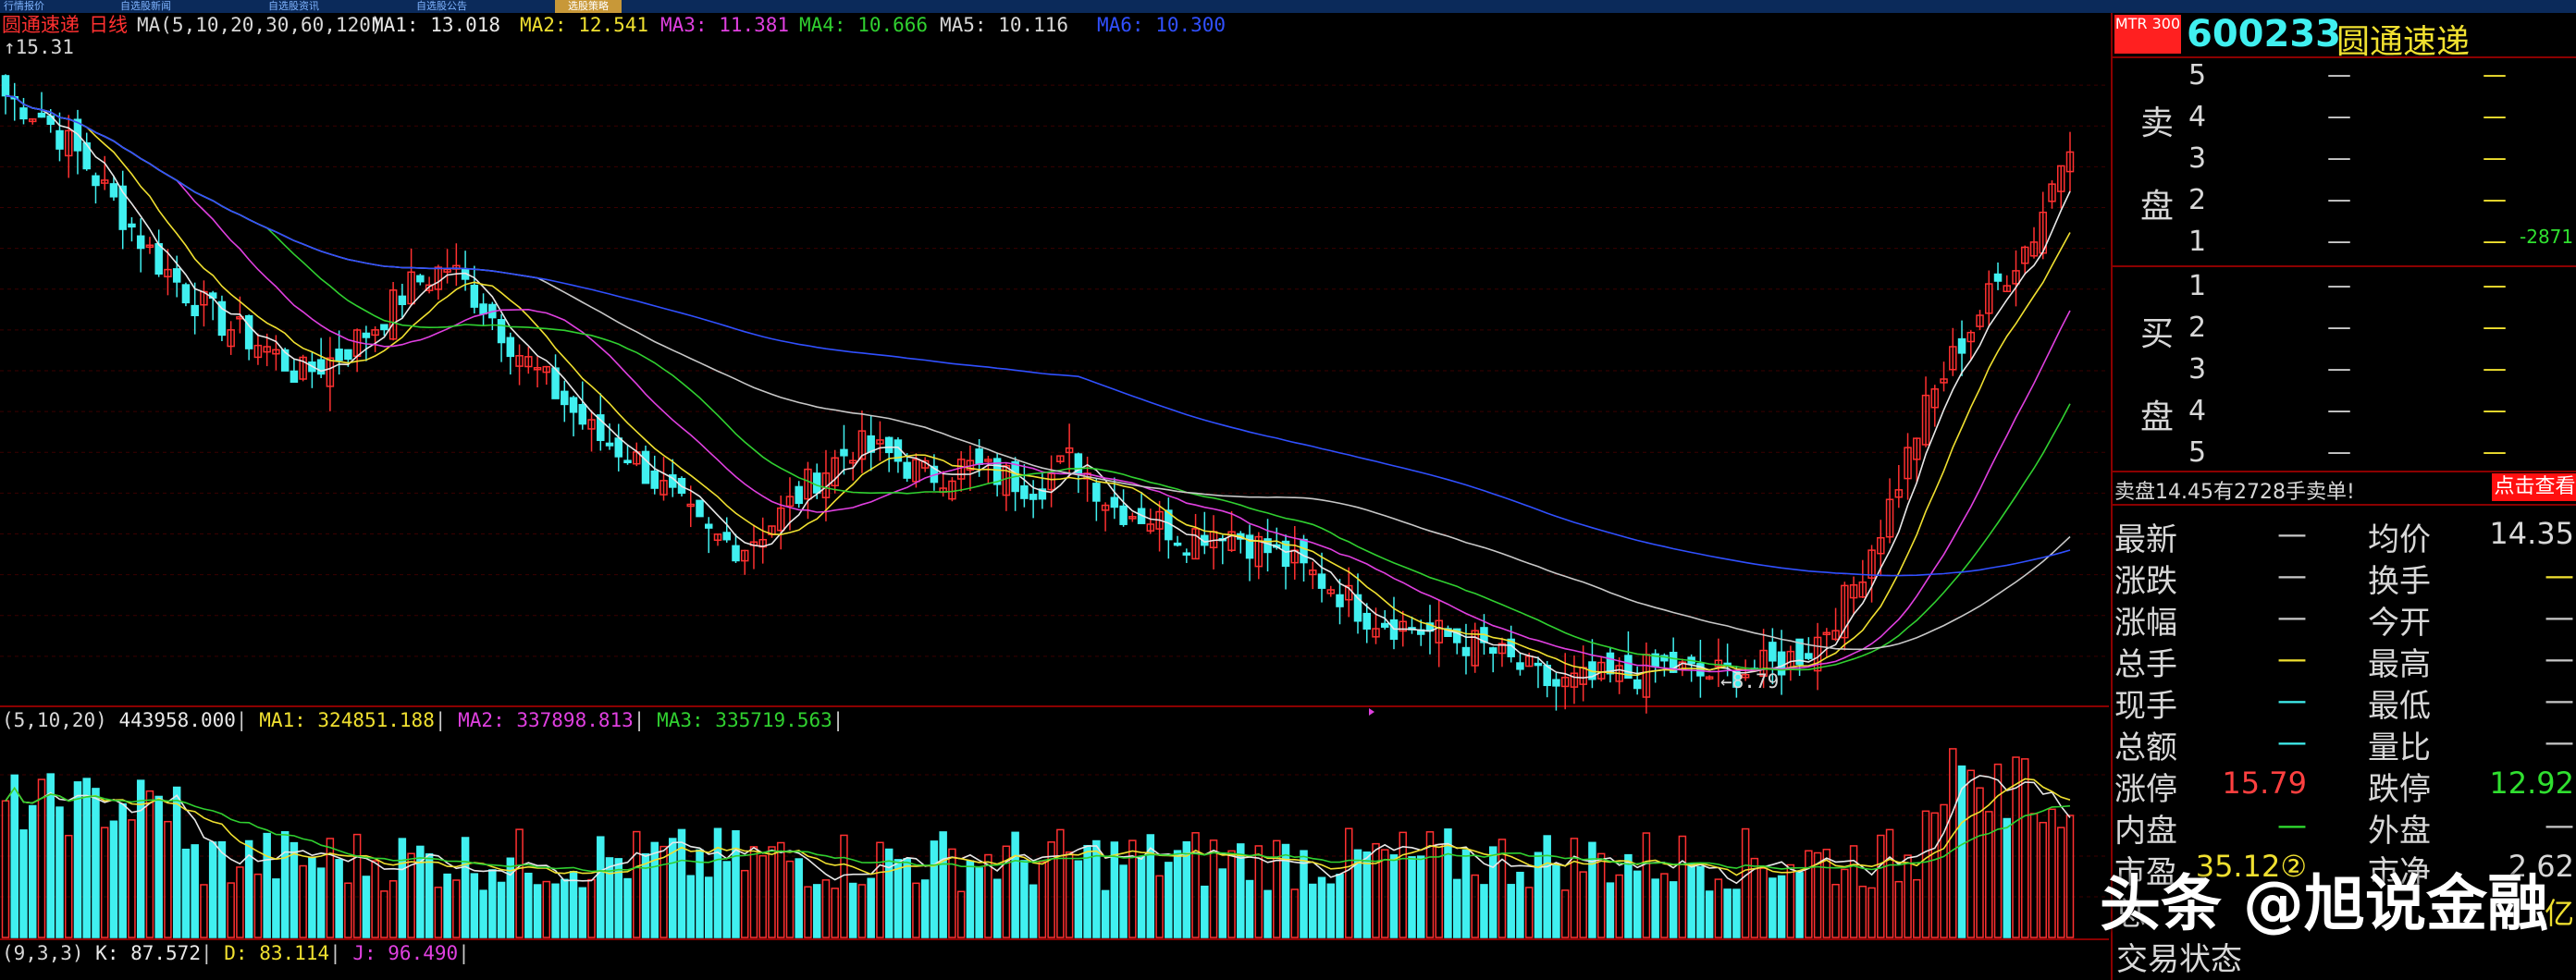  Describe the element at coordinates (588, 6) in the screenshot. I see `tab-strategy: 选股策略` at that location.